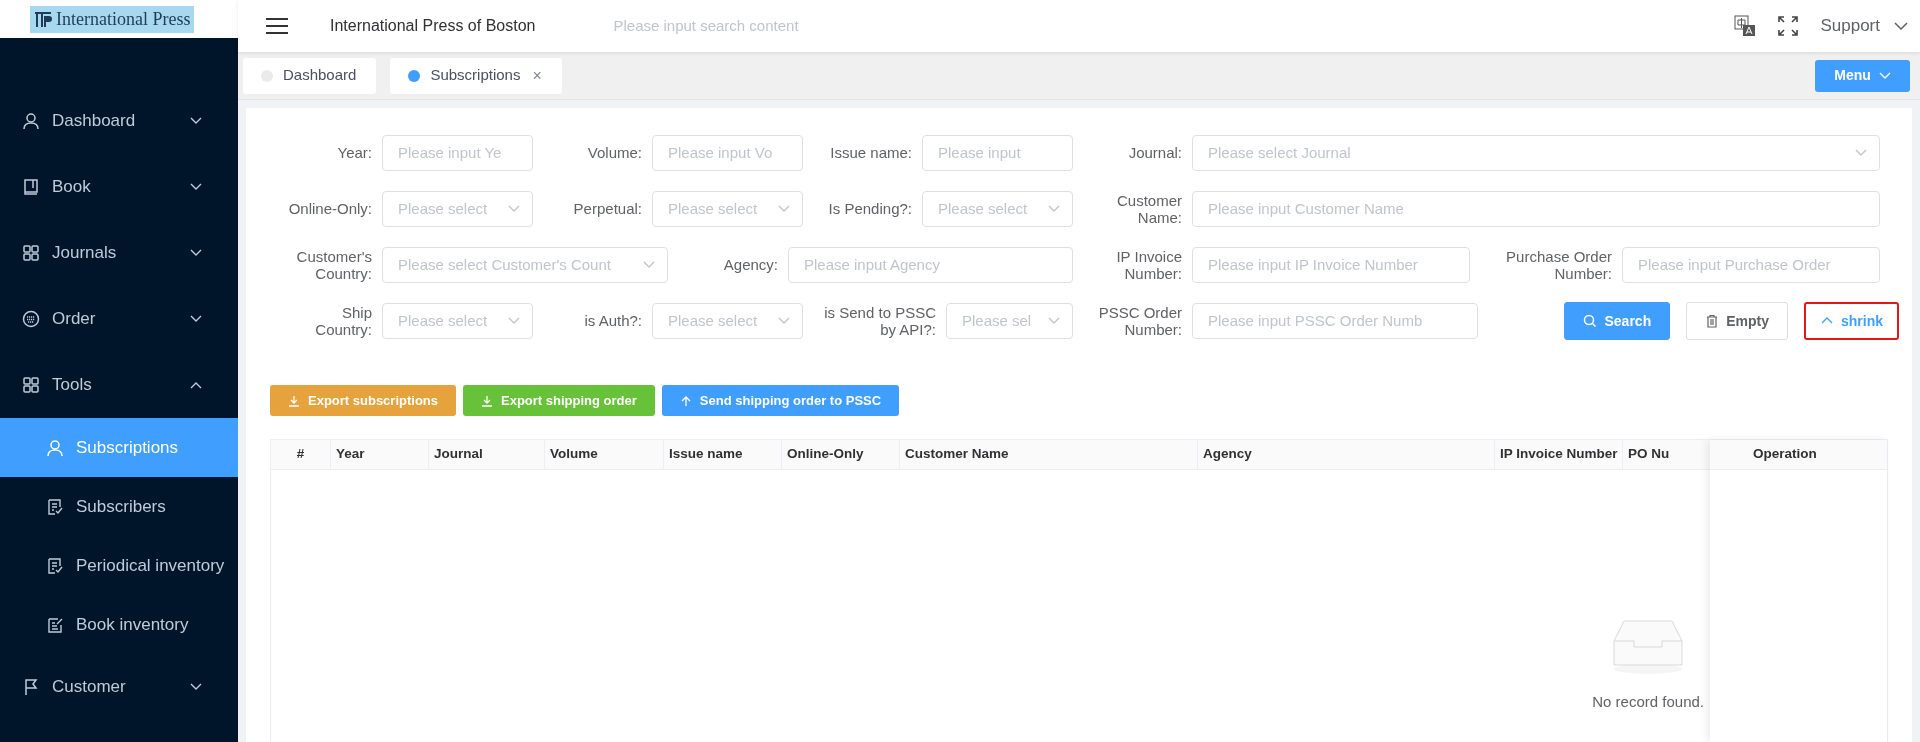  I want to click on column-header: #, so click(301, 454).